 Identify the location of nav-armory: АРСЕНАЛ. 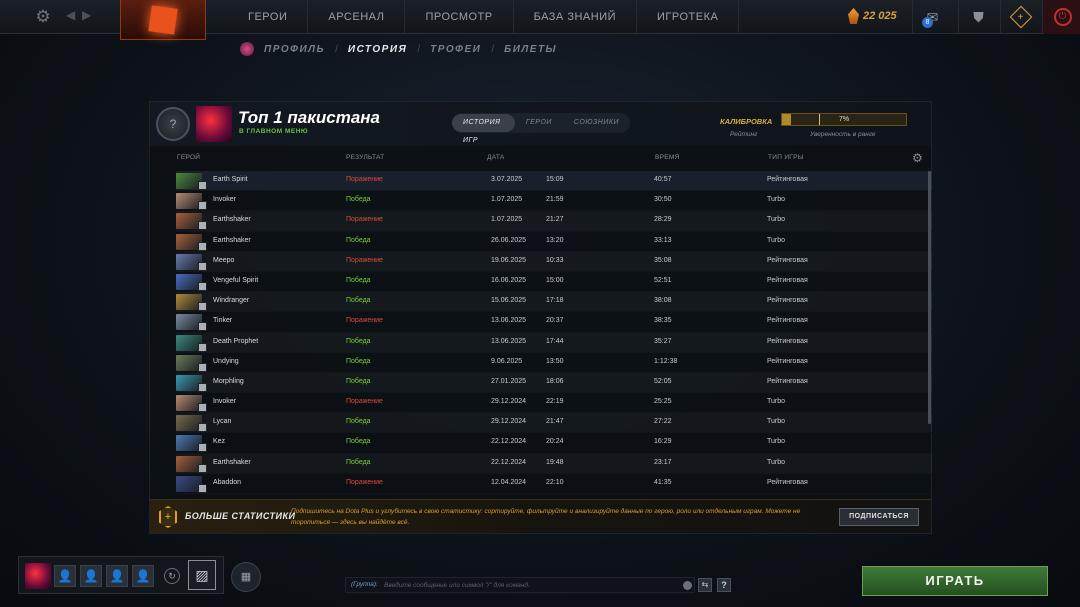
(357, 17).